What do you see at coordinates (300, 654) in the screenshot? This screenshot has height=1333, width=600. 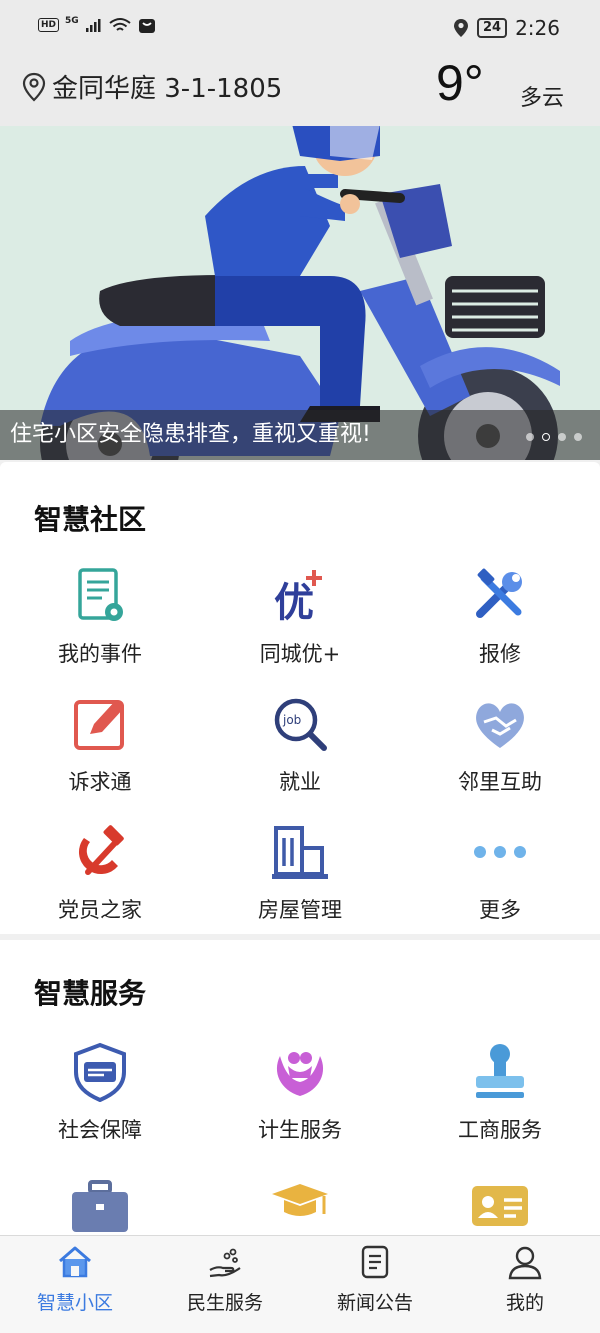 I see `grid-item-label: 同城优+` at bounding box center [300, 654].